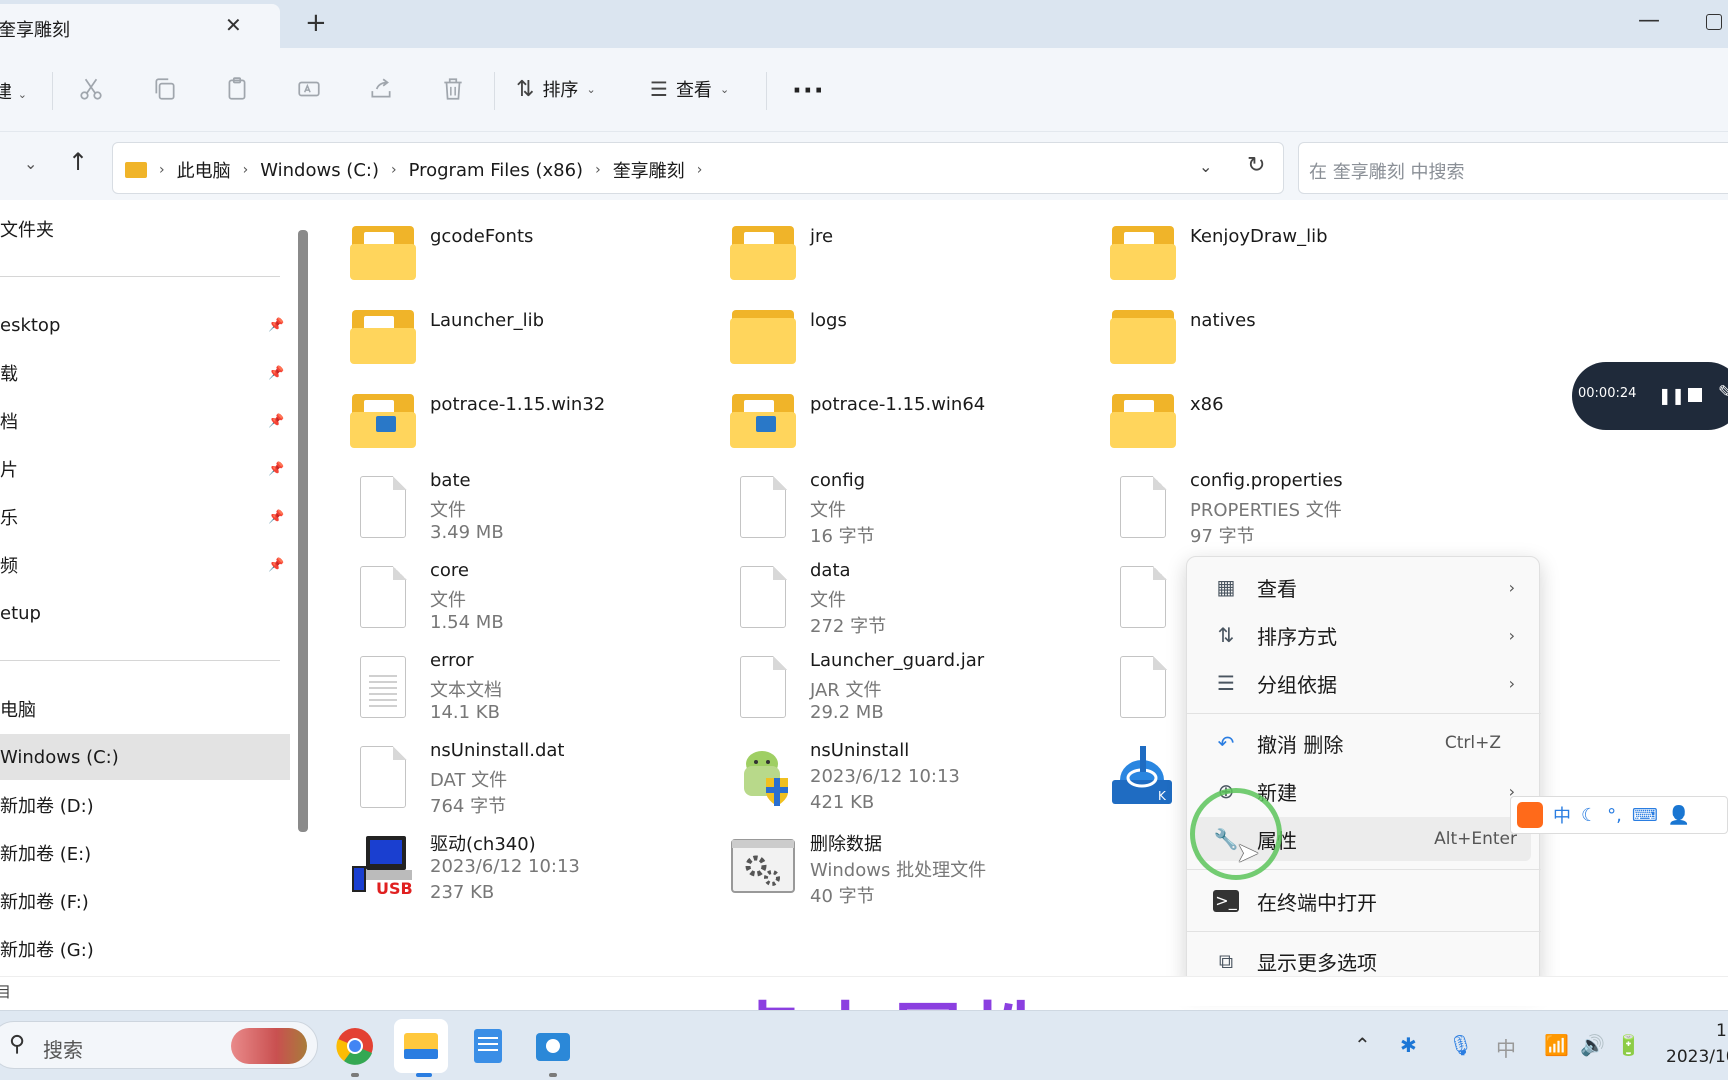 Image resolution: width=1728 pixels, height=1080 pixels. What do you see at coordinates (1260, 505) in the screenshot?
I see `file-item: config.properties PROPERTIES 文件 97 字节` at bounding box center [1260, 505].